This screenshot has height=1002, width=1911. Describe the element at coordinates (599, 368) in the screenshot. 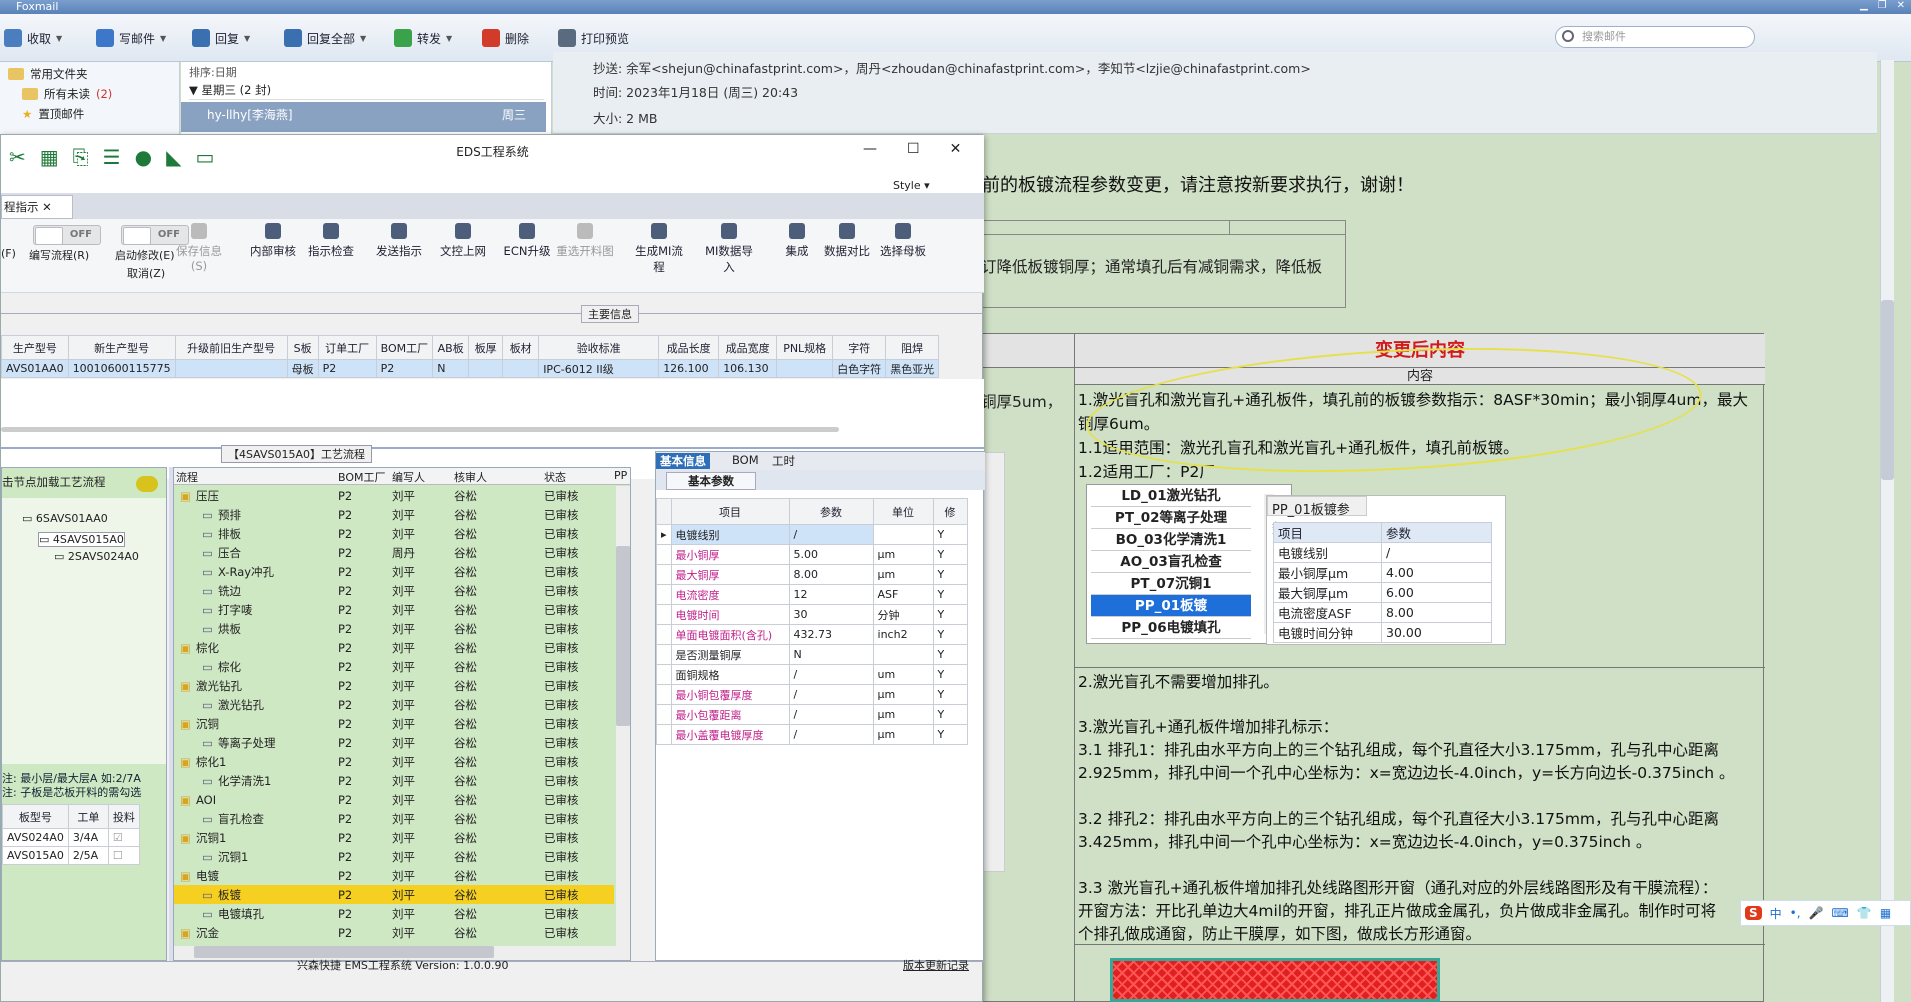

I see `table-cell: IPC-6012 II级` at that location.